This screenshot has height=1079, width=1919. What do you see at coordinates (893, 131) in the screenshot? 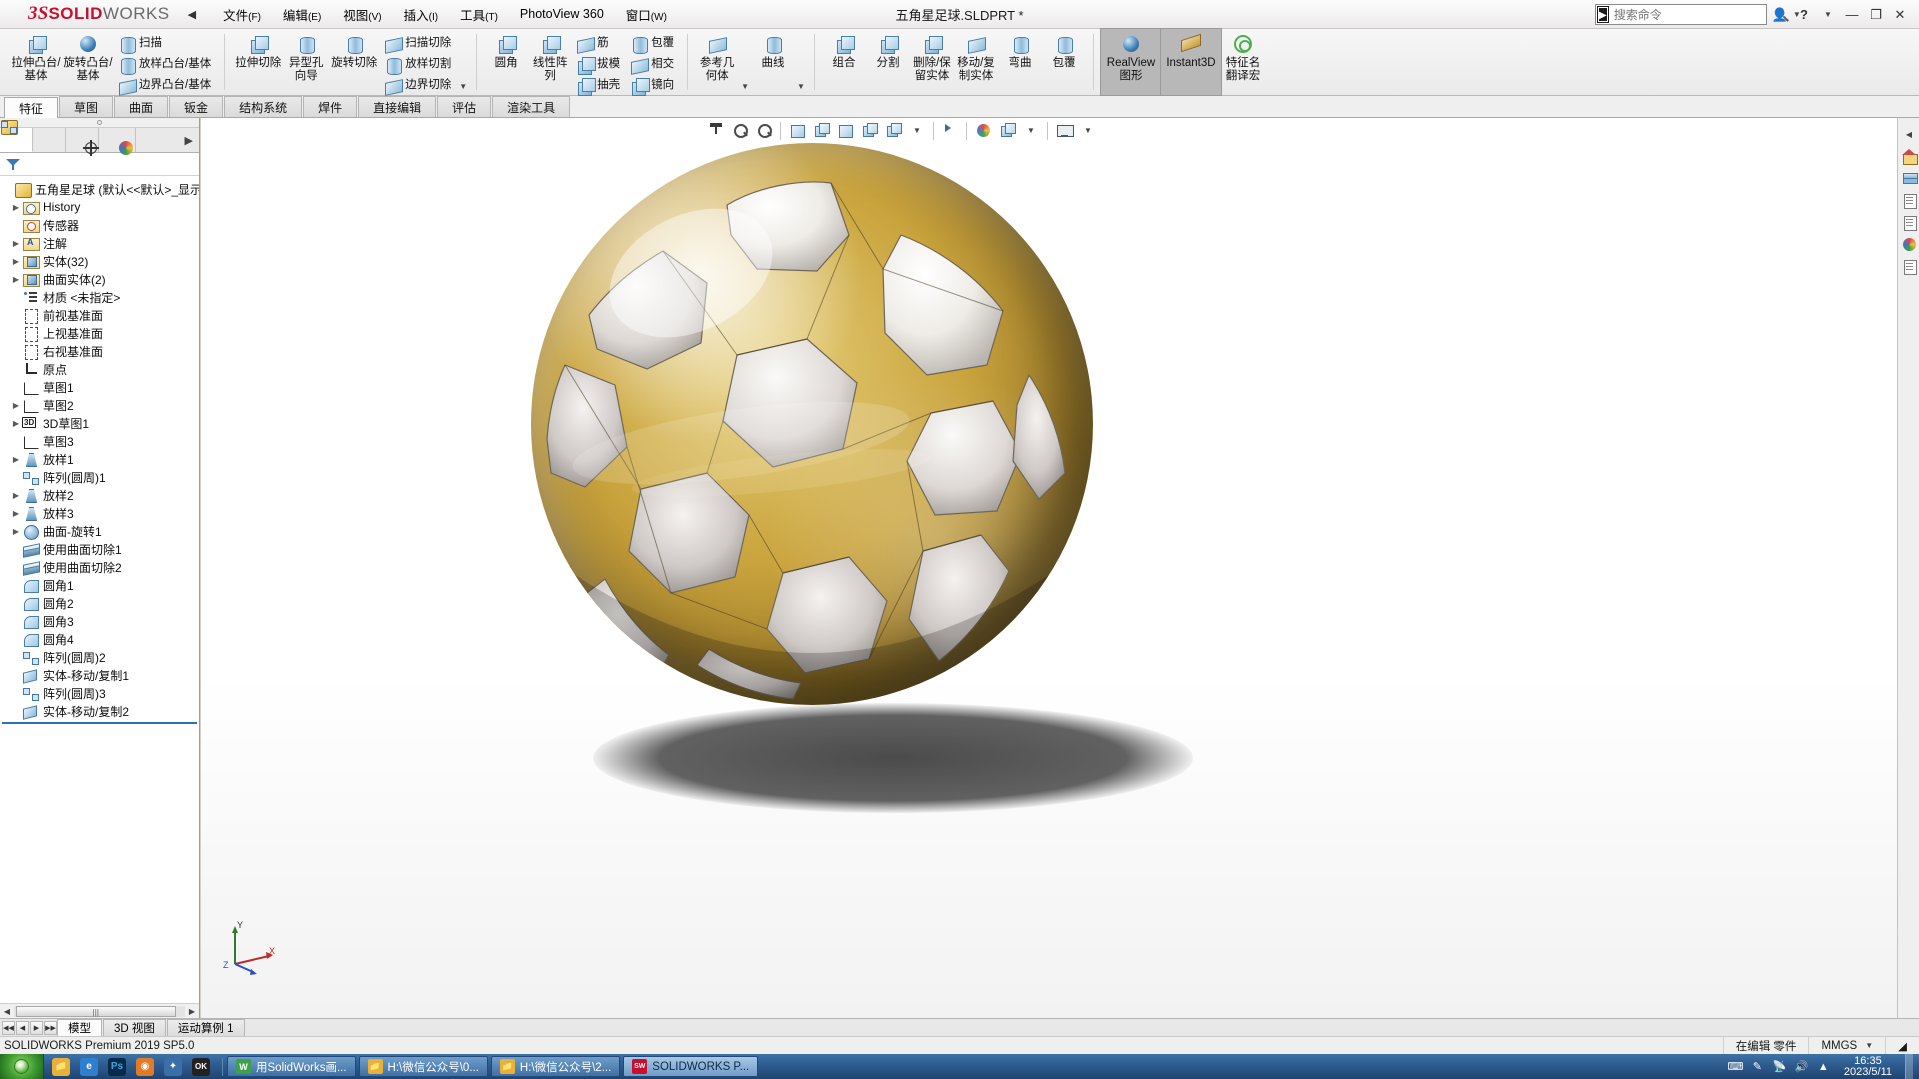
I see `view-orientation-dropdown` at bounding box center [893, 131].